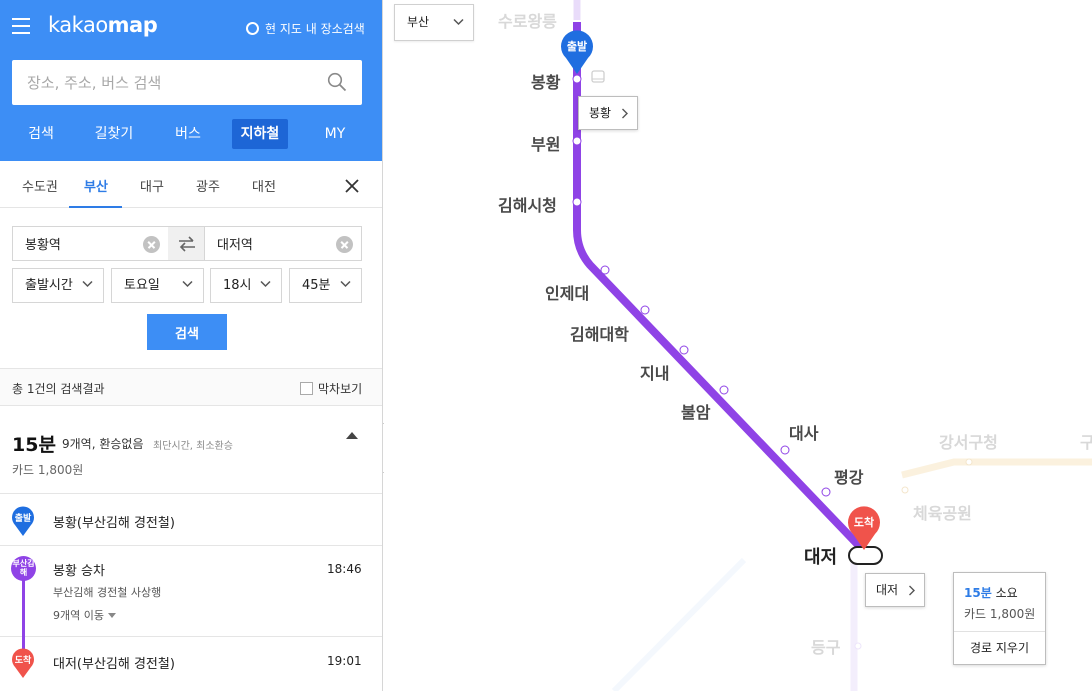 The height and width of the screenshot is (691, 1092). I want to click on menu-icon, so click(21, 26).